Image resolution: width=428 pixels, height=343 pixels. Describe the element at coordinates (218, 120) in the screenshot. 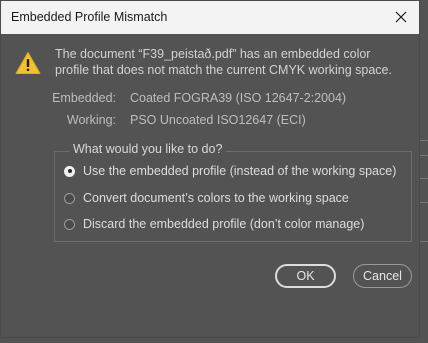

I see `working-profile-value: PSO Uncoated ISO12647 (ECI)` at that location.